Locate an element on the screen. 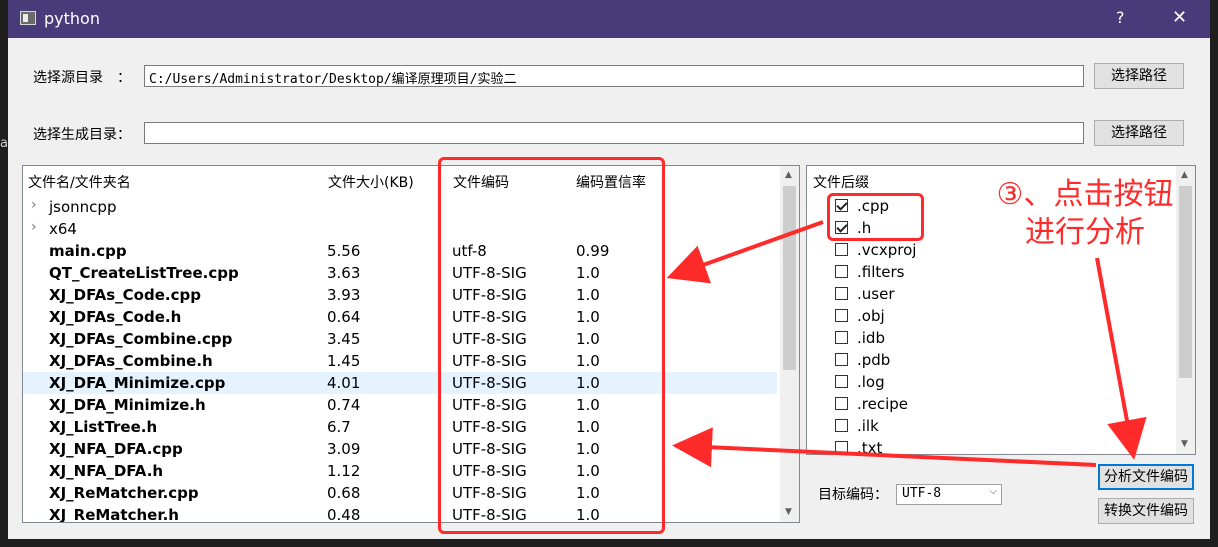  file-table-scrollbar: ▲ ▼ is located at coordinates (789, 344).